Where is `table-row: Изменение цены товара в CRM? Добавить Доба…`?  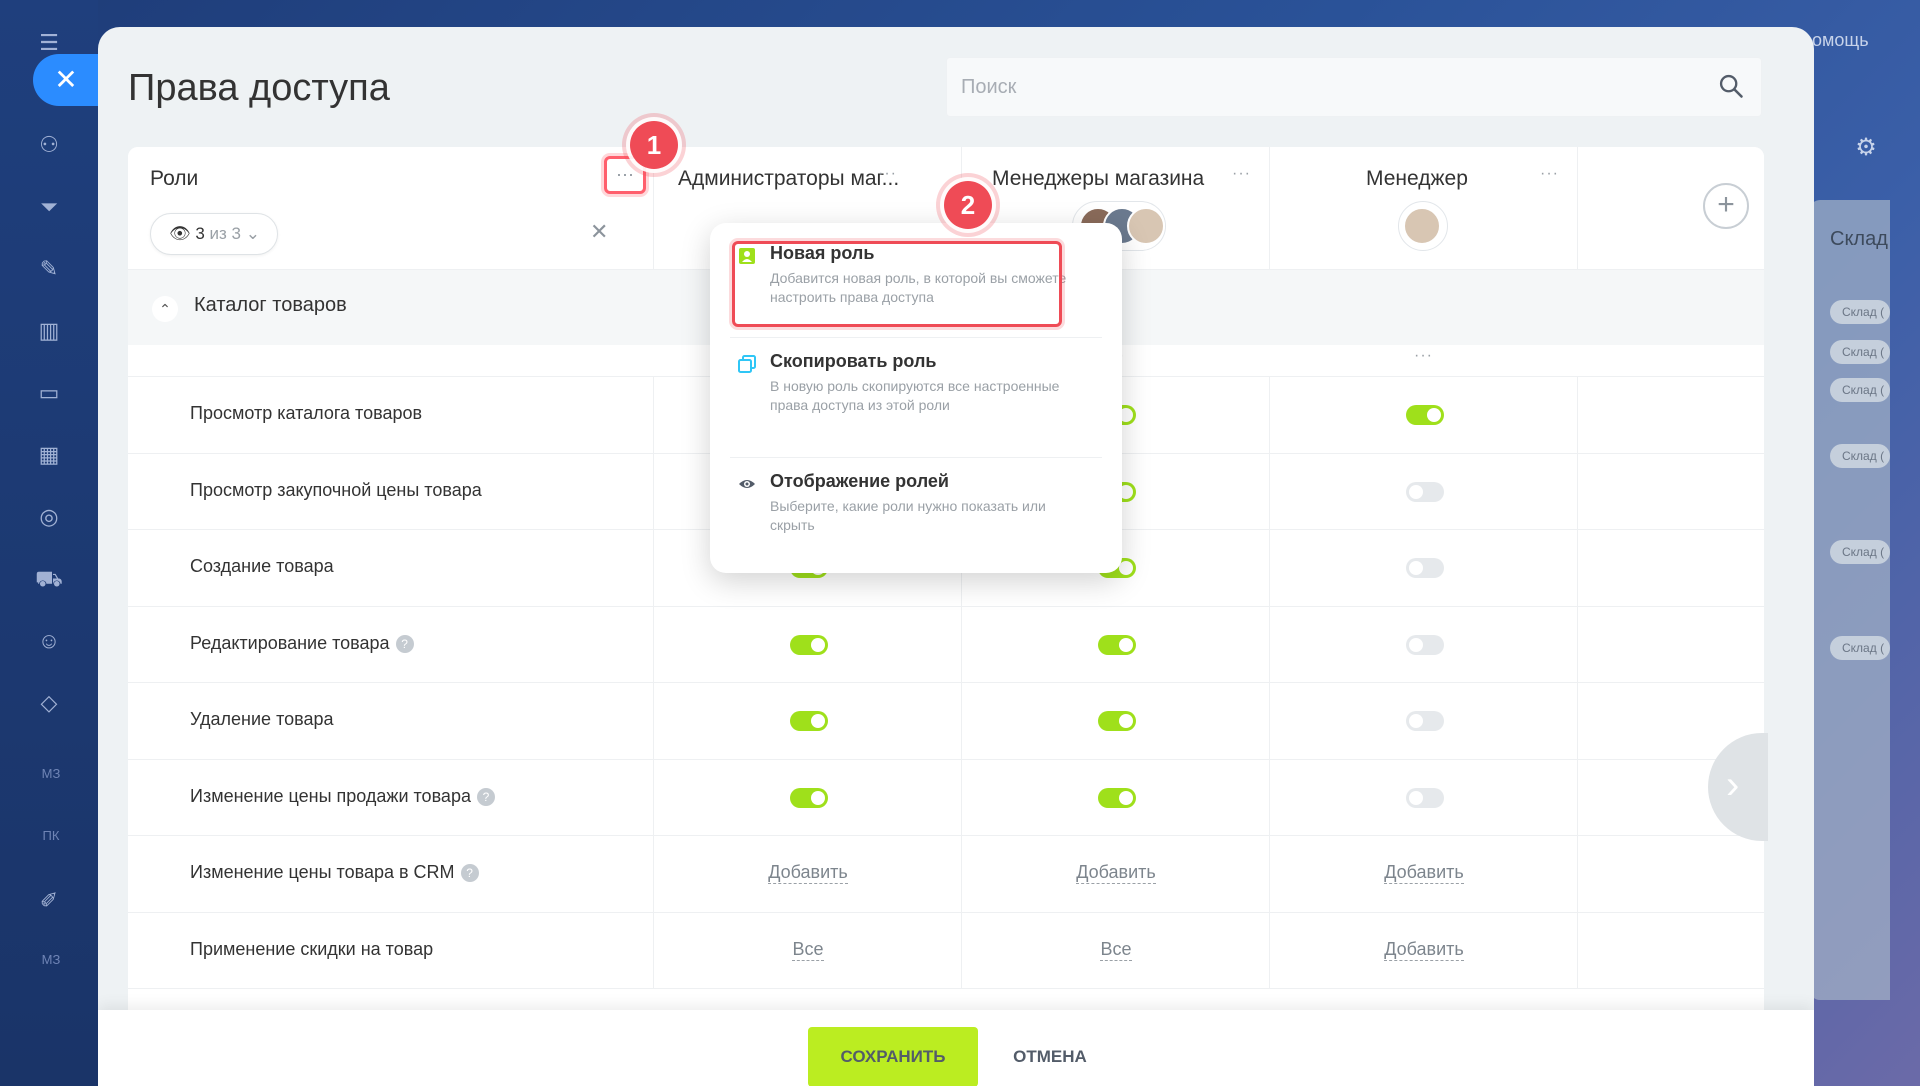
table-row: Изменение цены товара в CRM? Добавить Доба… is located at coordinates (946, 874).